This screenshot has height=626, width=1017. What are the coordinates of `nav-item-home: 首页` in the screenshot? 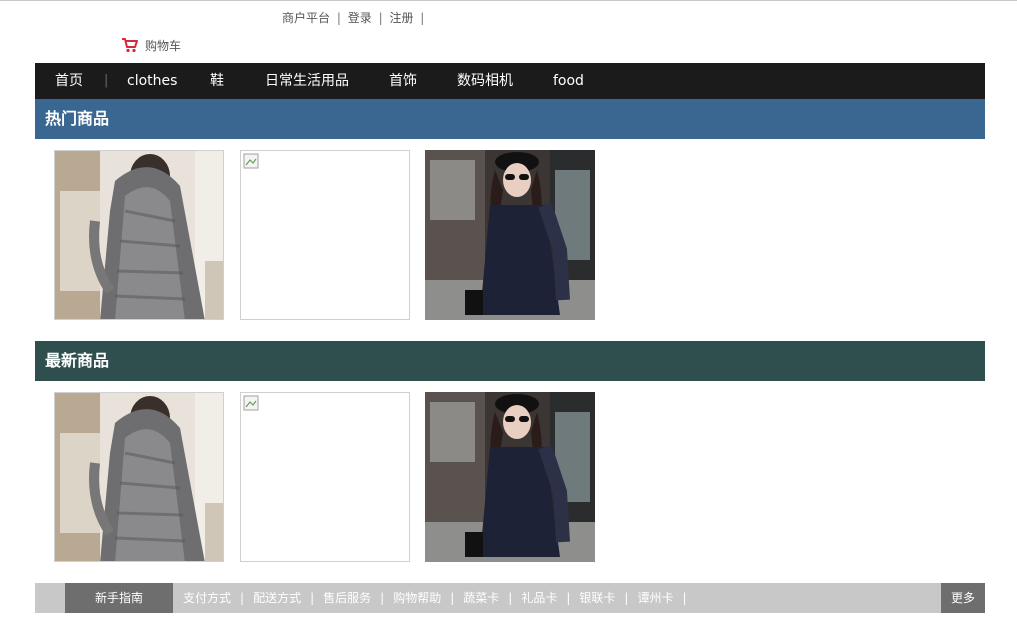 It's located at (69, 81).